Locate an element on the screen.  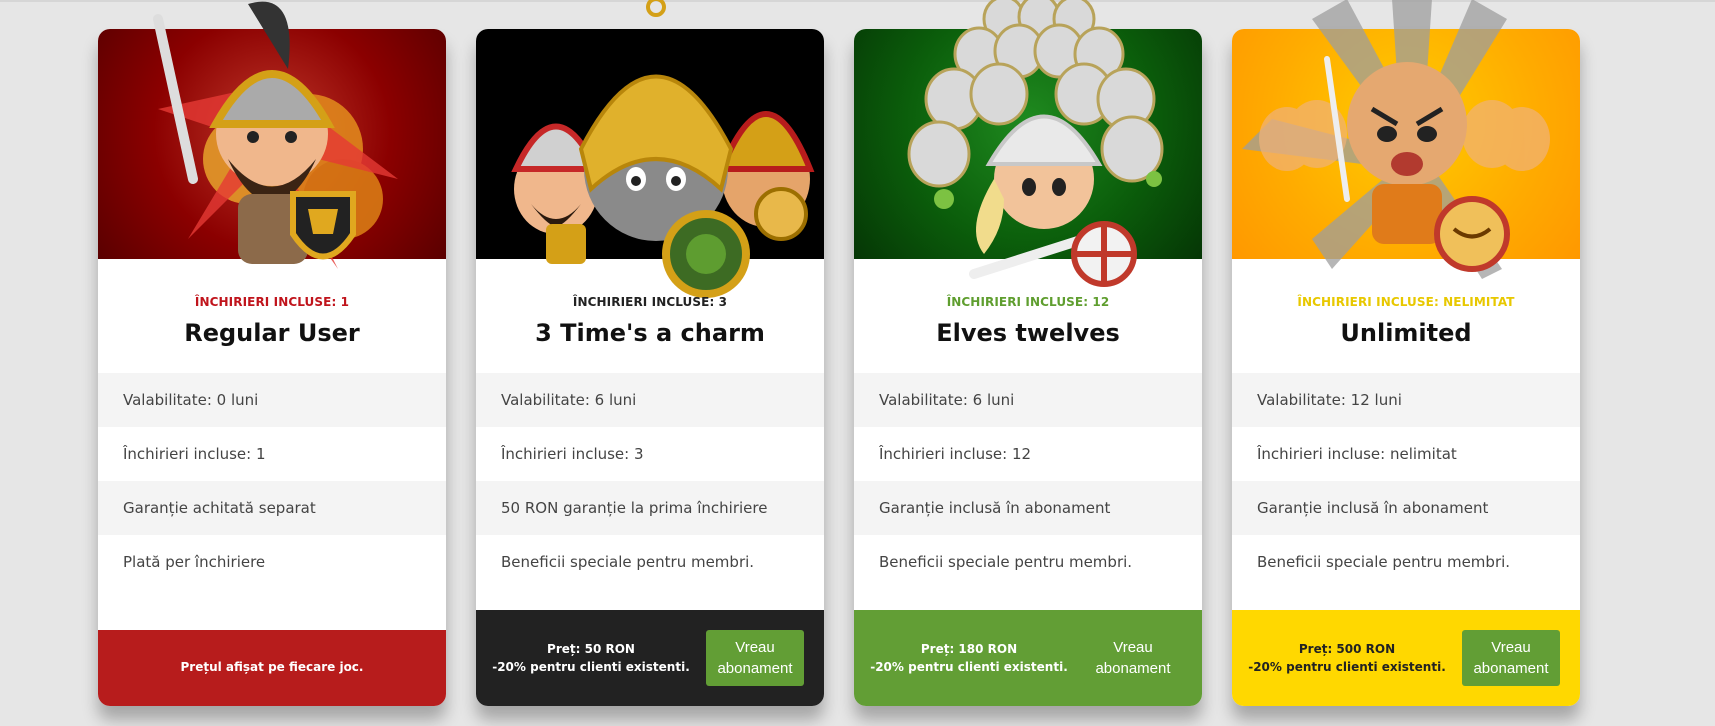
plan-feature-validity: Valabilitate: 12 luni is located at coordinates (1406, 400).